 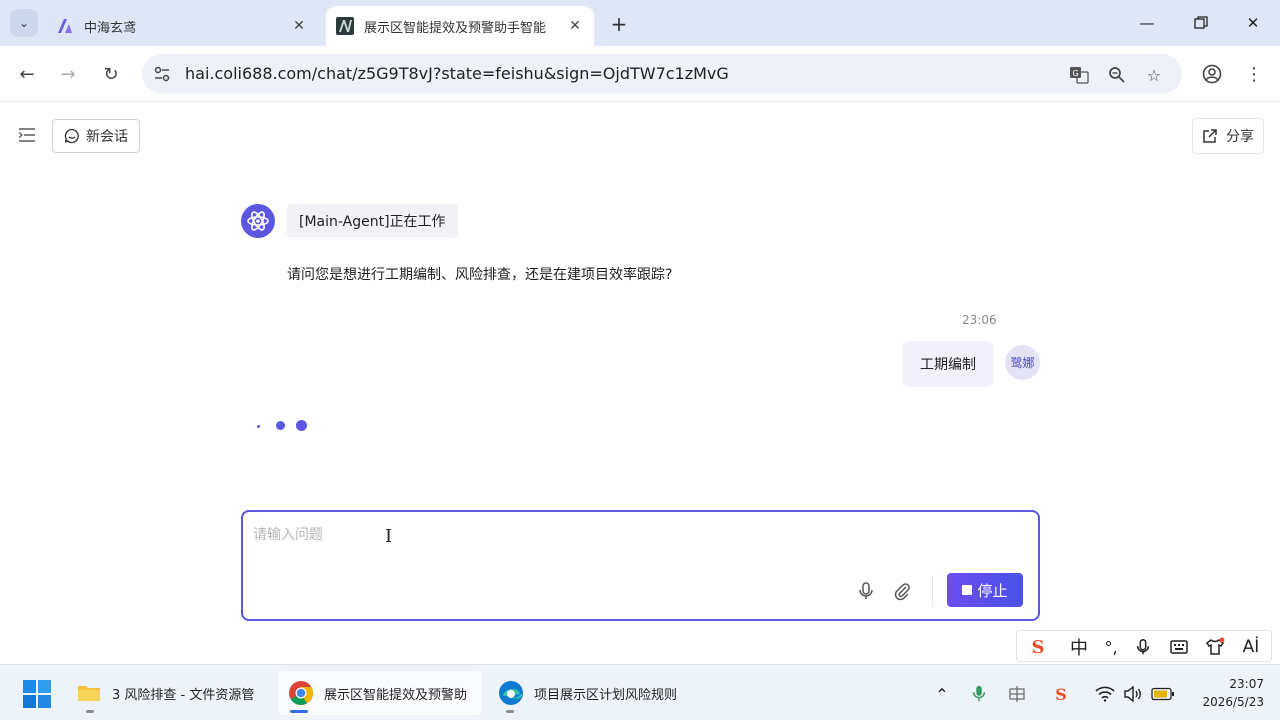 I want to click on message-timestamp: 23:06, so click(x=979, y=320).